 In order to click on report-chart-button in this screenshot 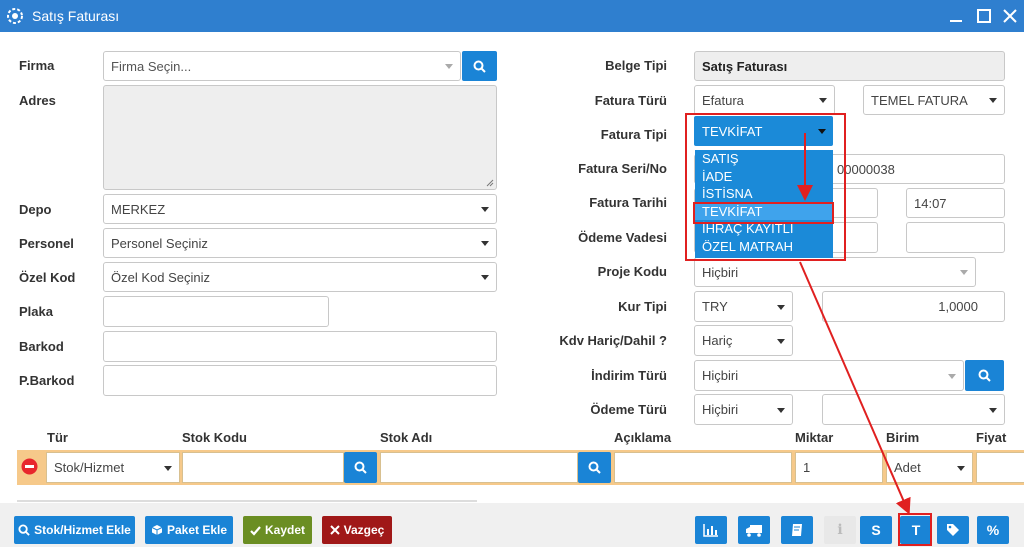, I will do `click(711, 530)`.